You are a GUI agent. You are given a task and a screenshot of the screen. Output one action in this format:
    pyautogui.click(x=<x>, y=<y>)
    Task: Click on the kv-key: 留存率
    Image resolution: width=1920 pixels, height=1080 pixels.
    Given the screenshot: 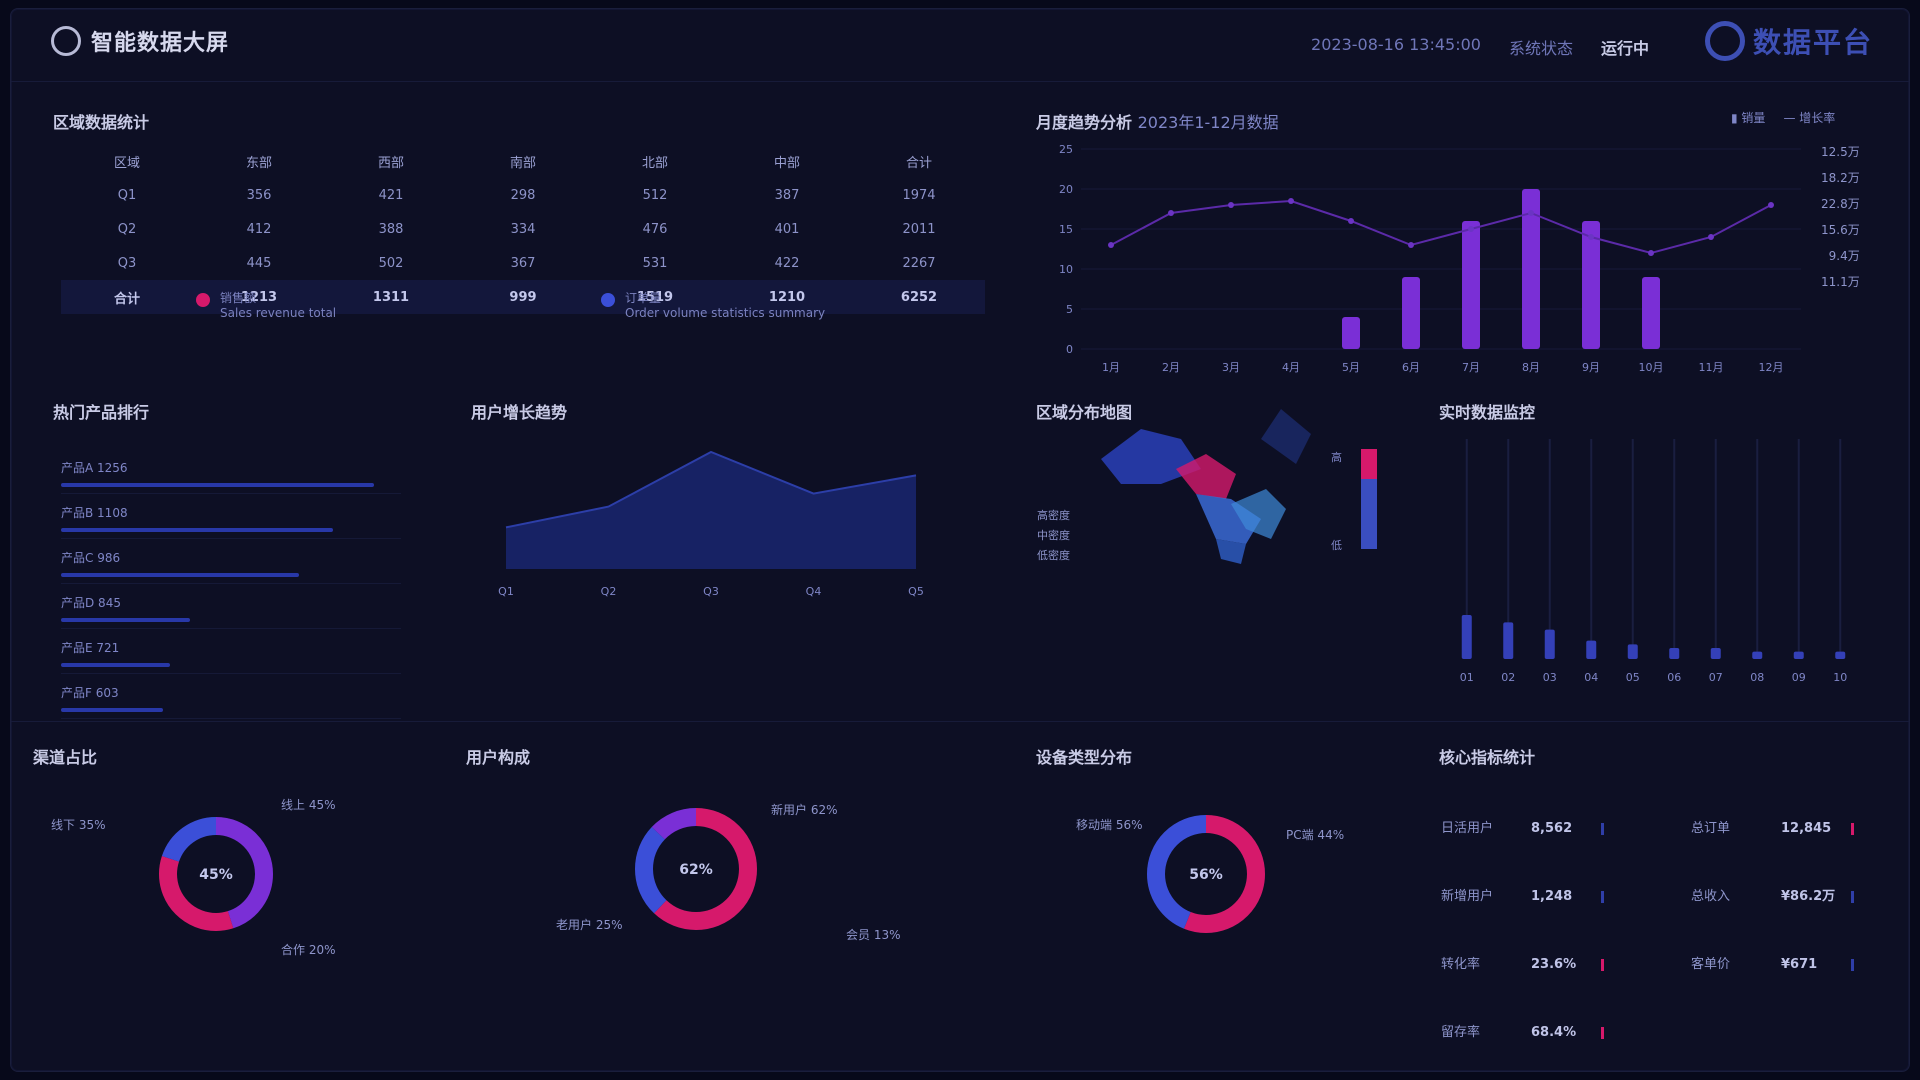 What is the action you would take?
    pyautogui.click(x=1461, y=1032)
    